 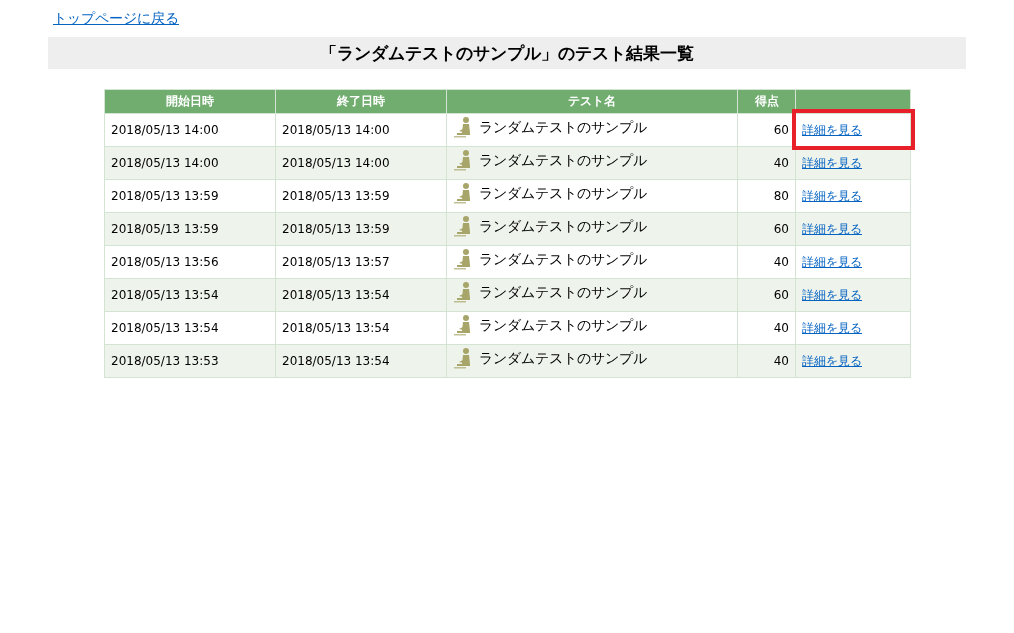 What do you see at coordinates (190, 101) in the screenshot?
I see `column-header: 開始日時` at bounding box center [190, 101].